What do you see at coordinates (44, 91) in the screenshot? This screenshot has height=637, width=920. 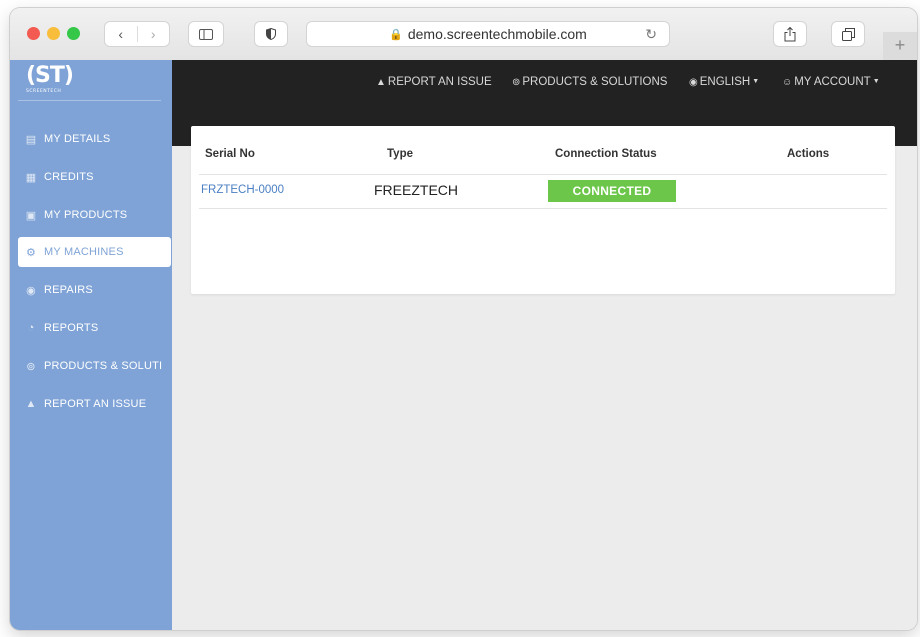 I see `logo-subtitle: SCREENTECH` at bounding box center [44, 91].